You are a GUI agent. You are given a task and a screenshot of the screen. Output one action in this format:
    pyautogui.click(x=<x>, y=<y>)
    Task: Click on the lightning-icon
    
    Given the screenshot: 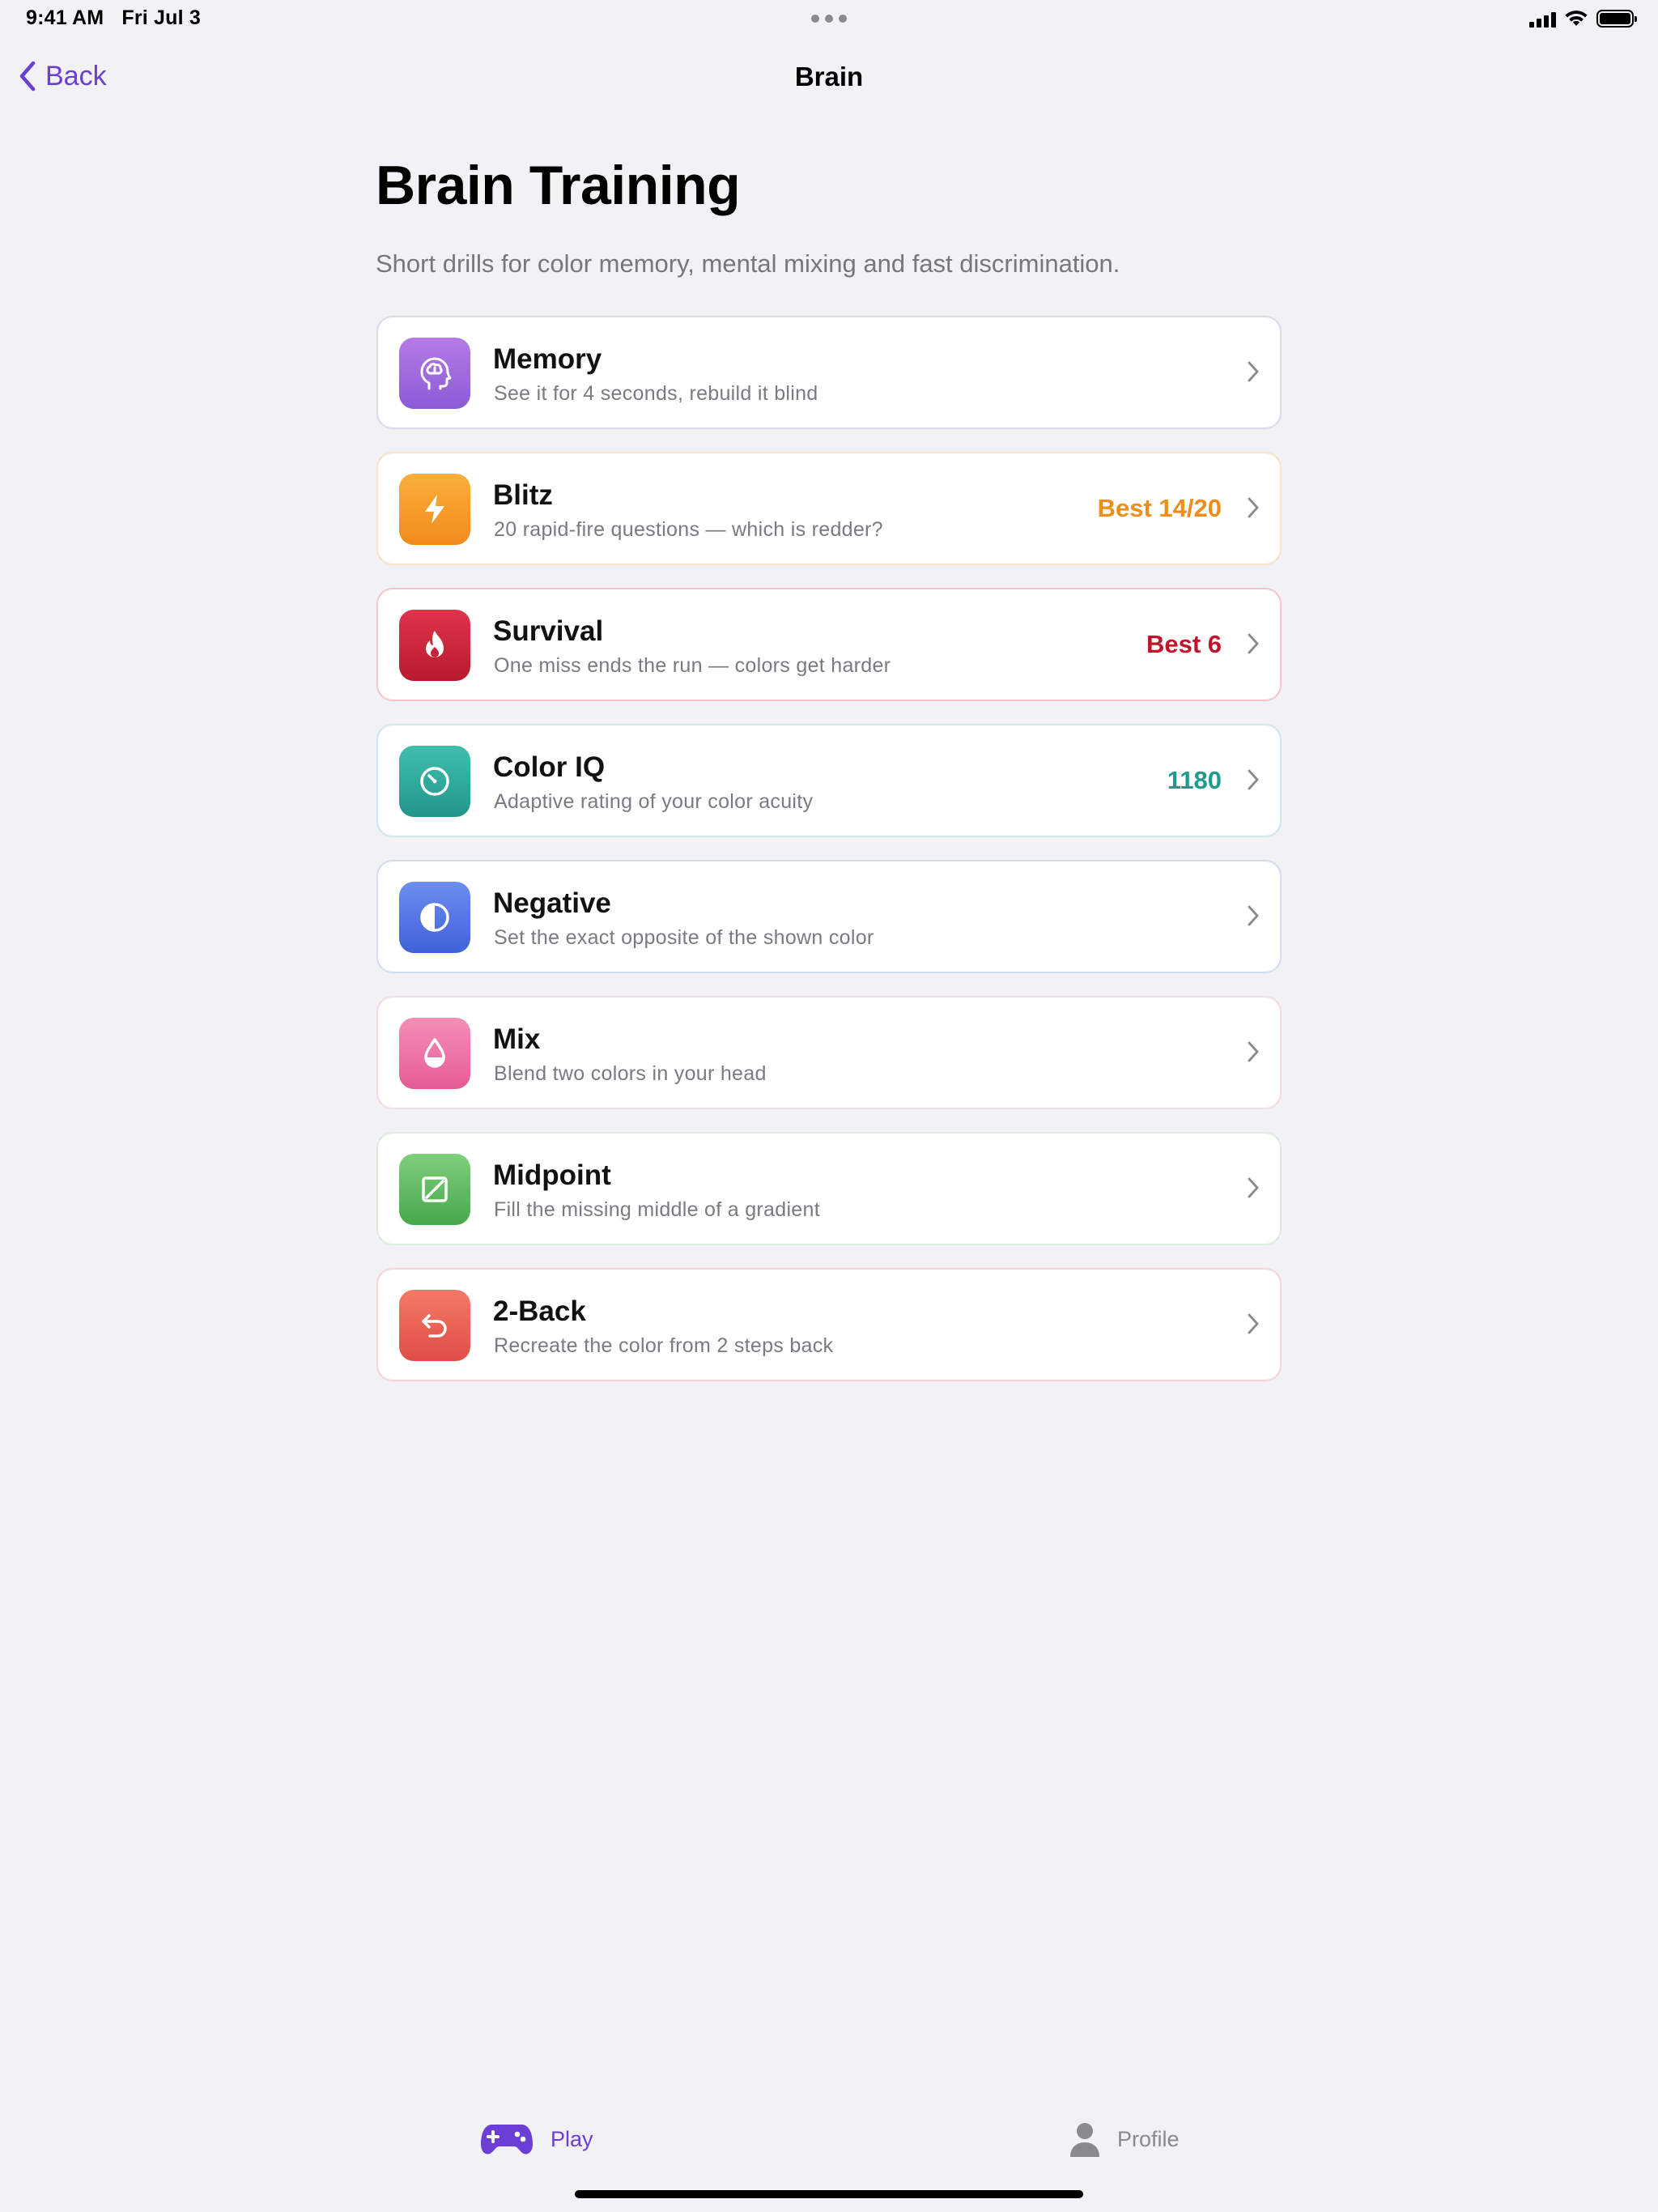 What is the action you would take?
    pyautogui.click(x=434, y=510)
    